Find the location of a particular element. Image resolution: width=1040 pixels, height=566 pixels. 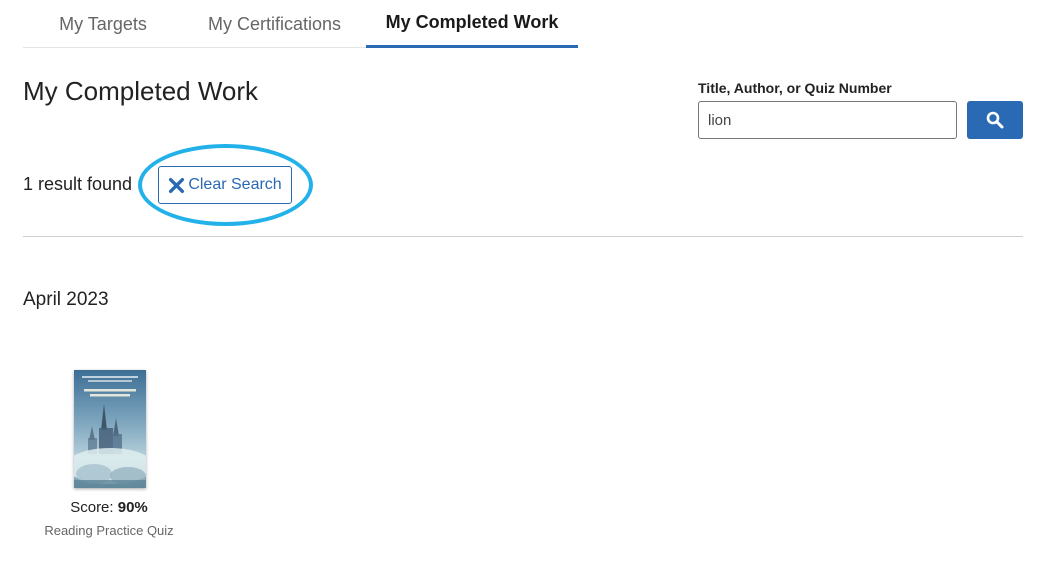

clear-search-button: Clear Search is located at coordinates (225, 185).